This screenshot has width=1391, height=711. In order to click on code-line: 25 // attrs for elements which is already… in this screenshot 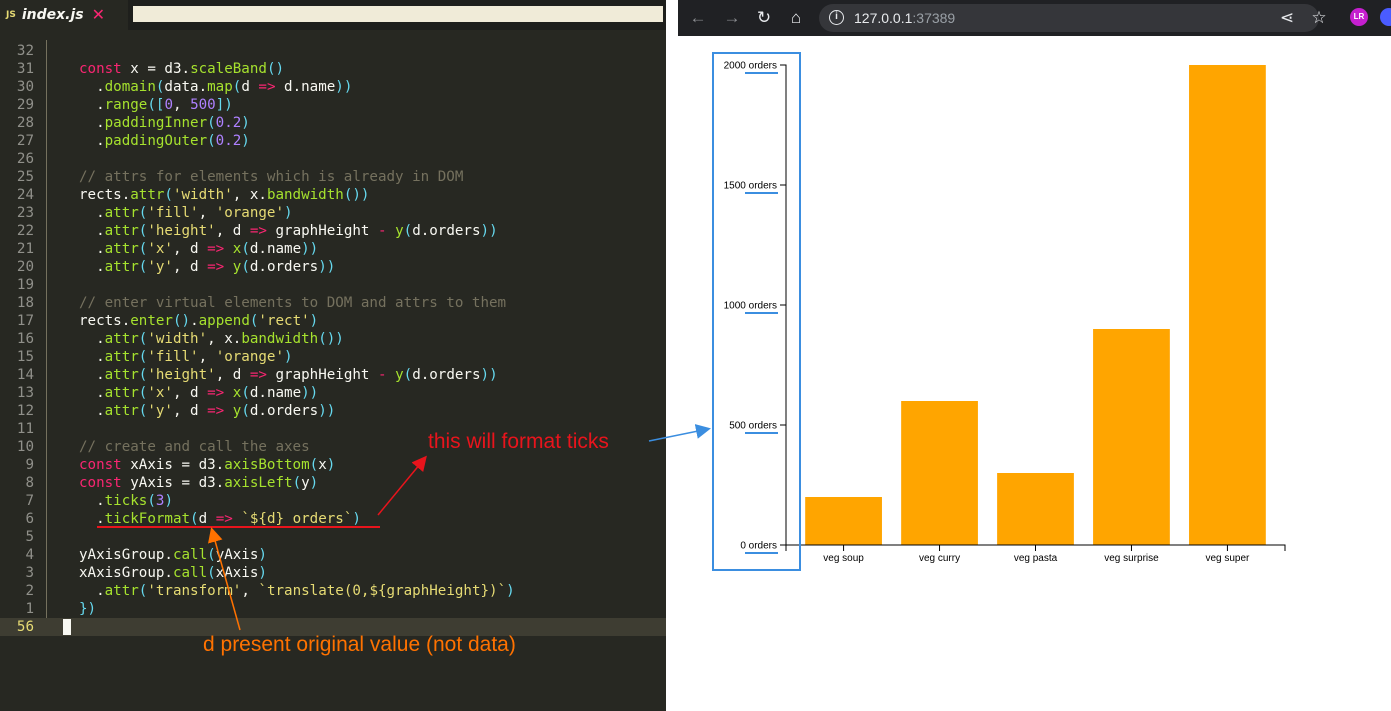, I will do `click(333, 177)`.